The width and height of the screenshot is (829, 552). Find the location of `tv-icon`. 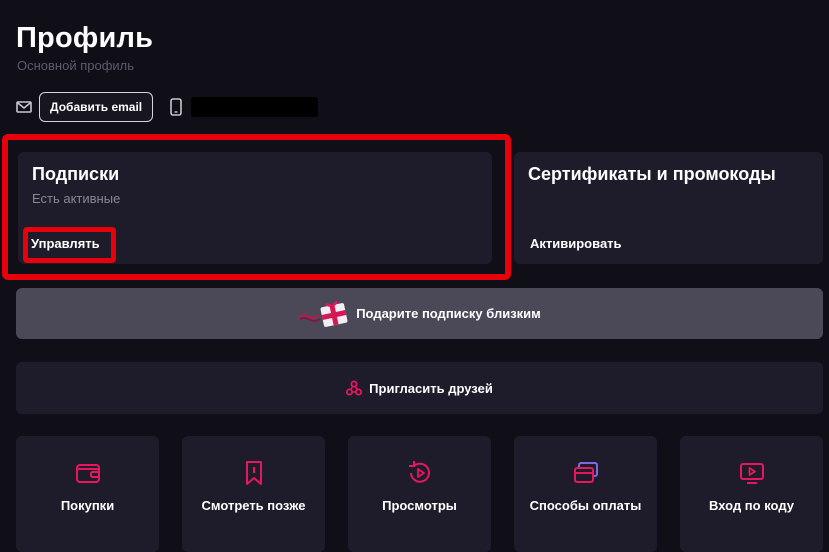

tv-icon is located at coordinates (752, 473).